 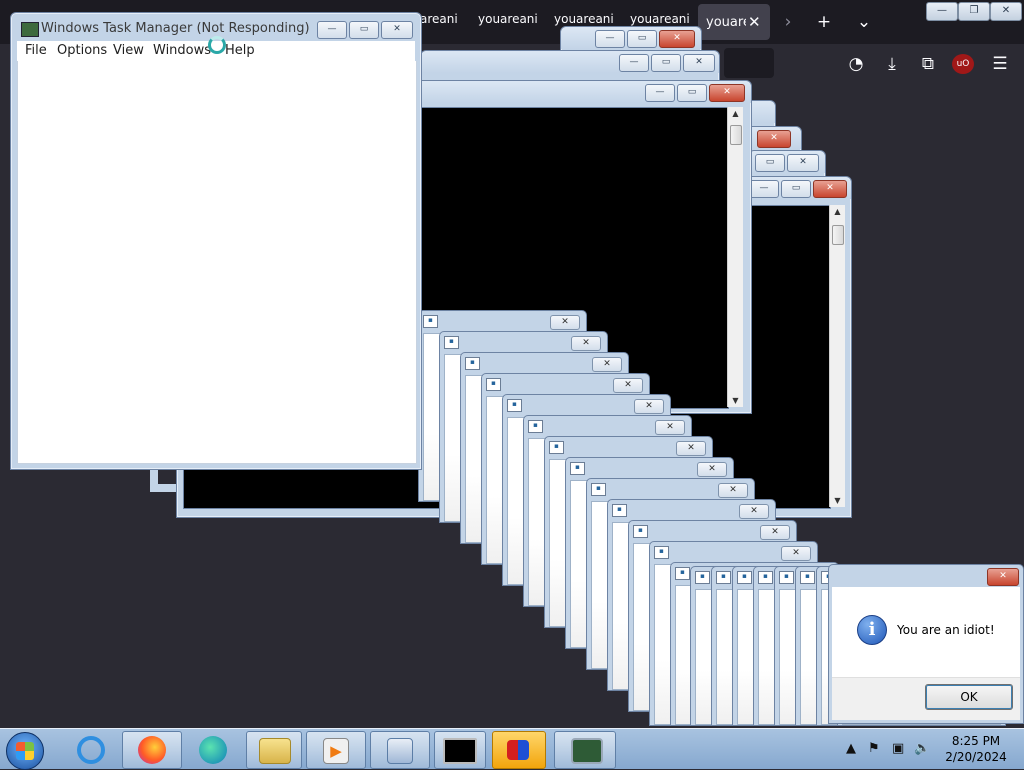 I want to click on network-icon: ▣, so click(x=898, y=748).